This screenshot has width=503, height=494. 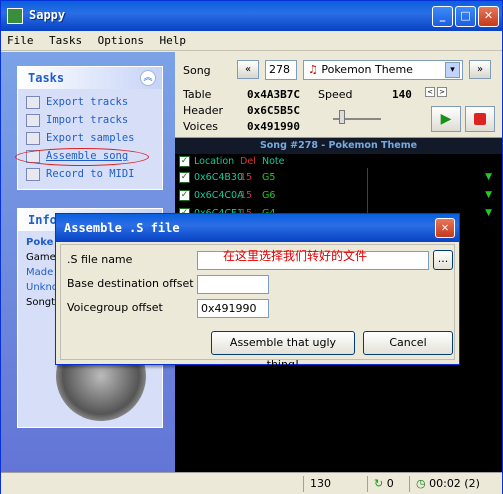 What do you see at coordinates (232, 161) in the screenshot?
I see `grid-header: ✓ Location Del Note` at bounding box center [232, 161].